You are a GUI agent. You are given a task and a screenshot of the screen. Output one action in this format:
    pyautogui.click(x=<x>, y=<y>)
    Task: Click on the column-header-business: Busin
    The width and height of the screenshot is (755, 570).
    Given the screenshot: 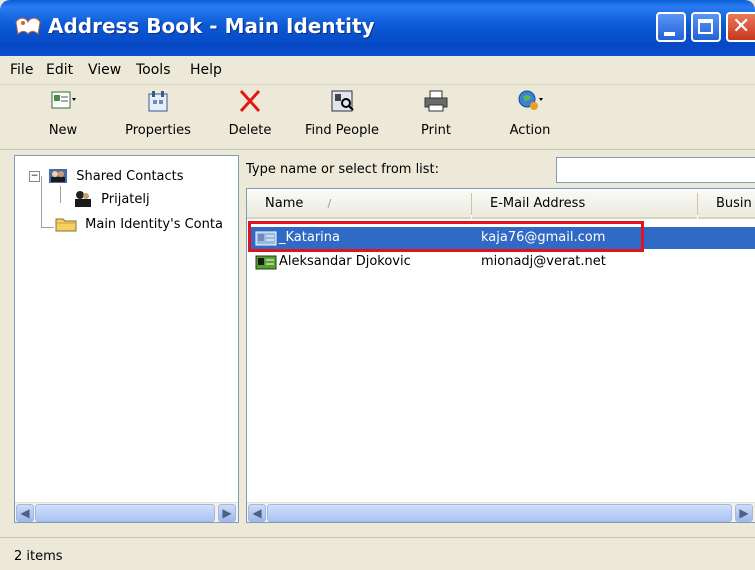 What is the action you would take?
    pyautogui.click(x=726, y=204)
    